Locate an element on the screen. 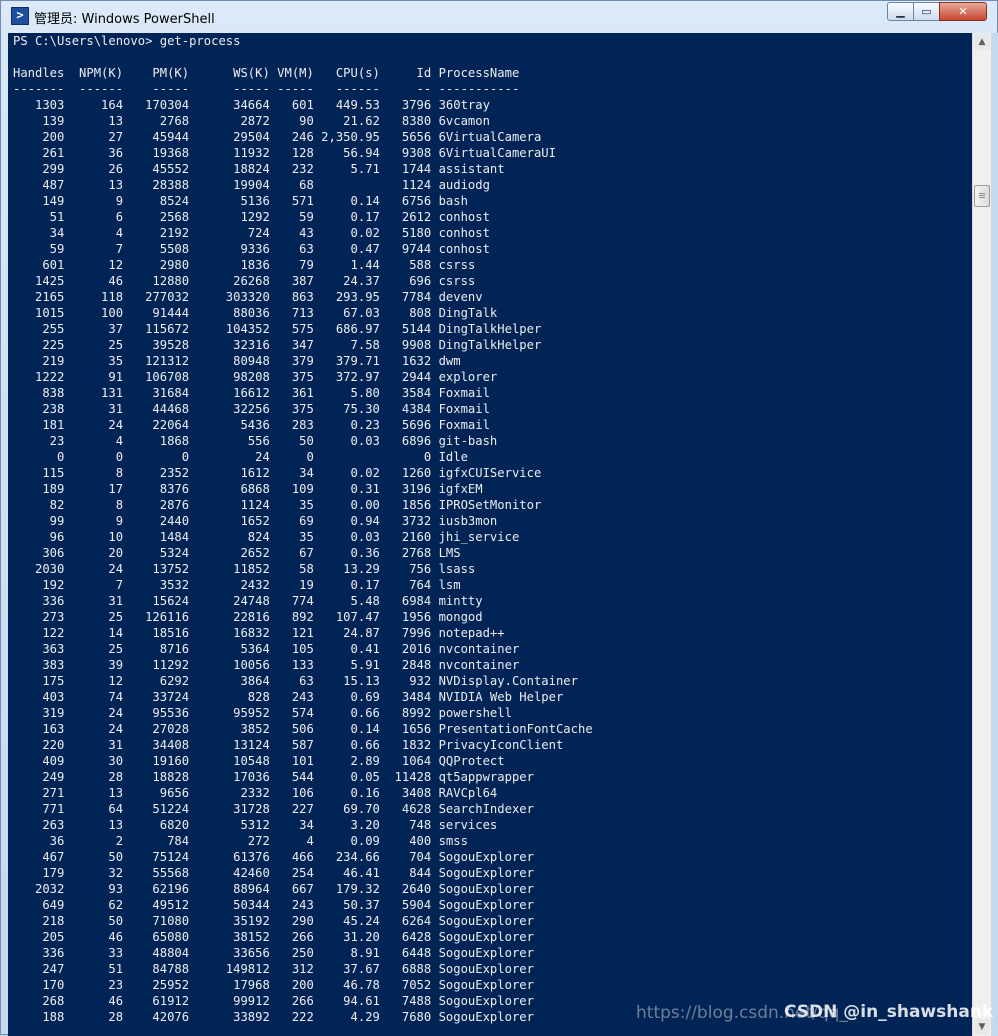 This screenshot has height=1036, width=998. table-row: 36 2 784 272 4 0.09 400 smss is located at coordinates (240, 841).